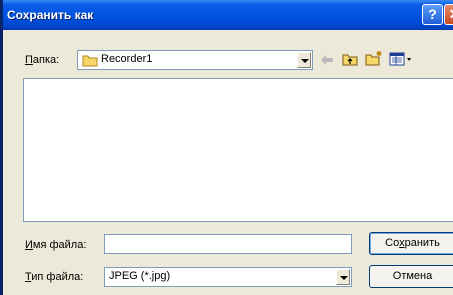 Image resolution: width=453 pixels, height=295 pixels. What do you see at coordinates (56, 245) in the screenshot?
I see `filename-label: Имя файла:` at bounding box center [56, 245].